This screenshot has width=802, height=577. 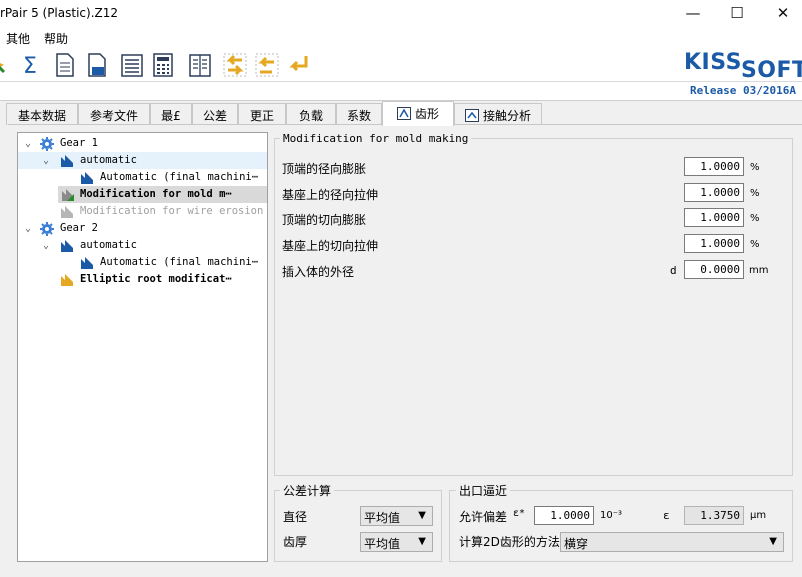 I want to click on epsilon-value: 1.3750, so click(x=714, y=515).